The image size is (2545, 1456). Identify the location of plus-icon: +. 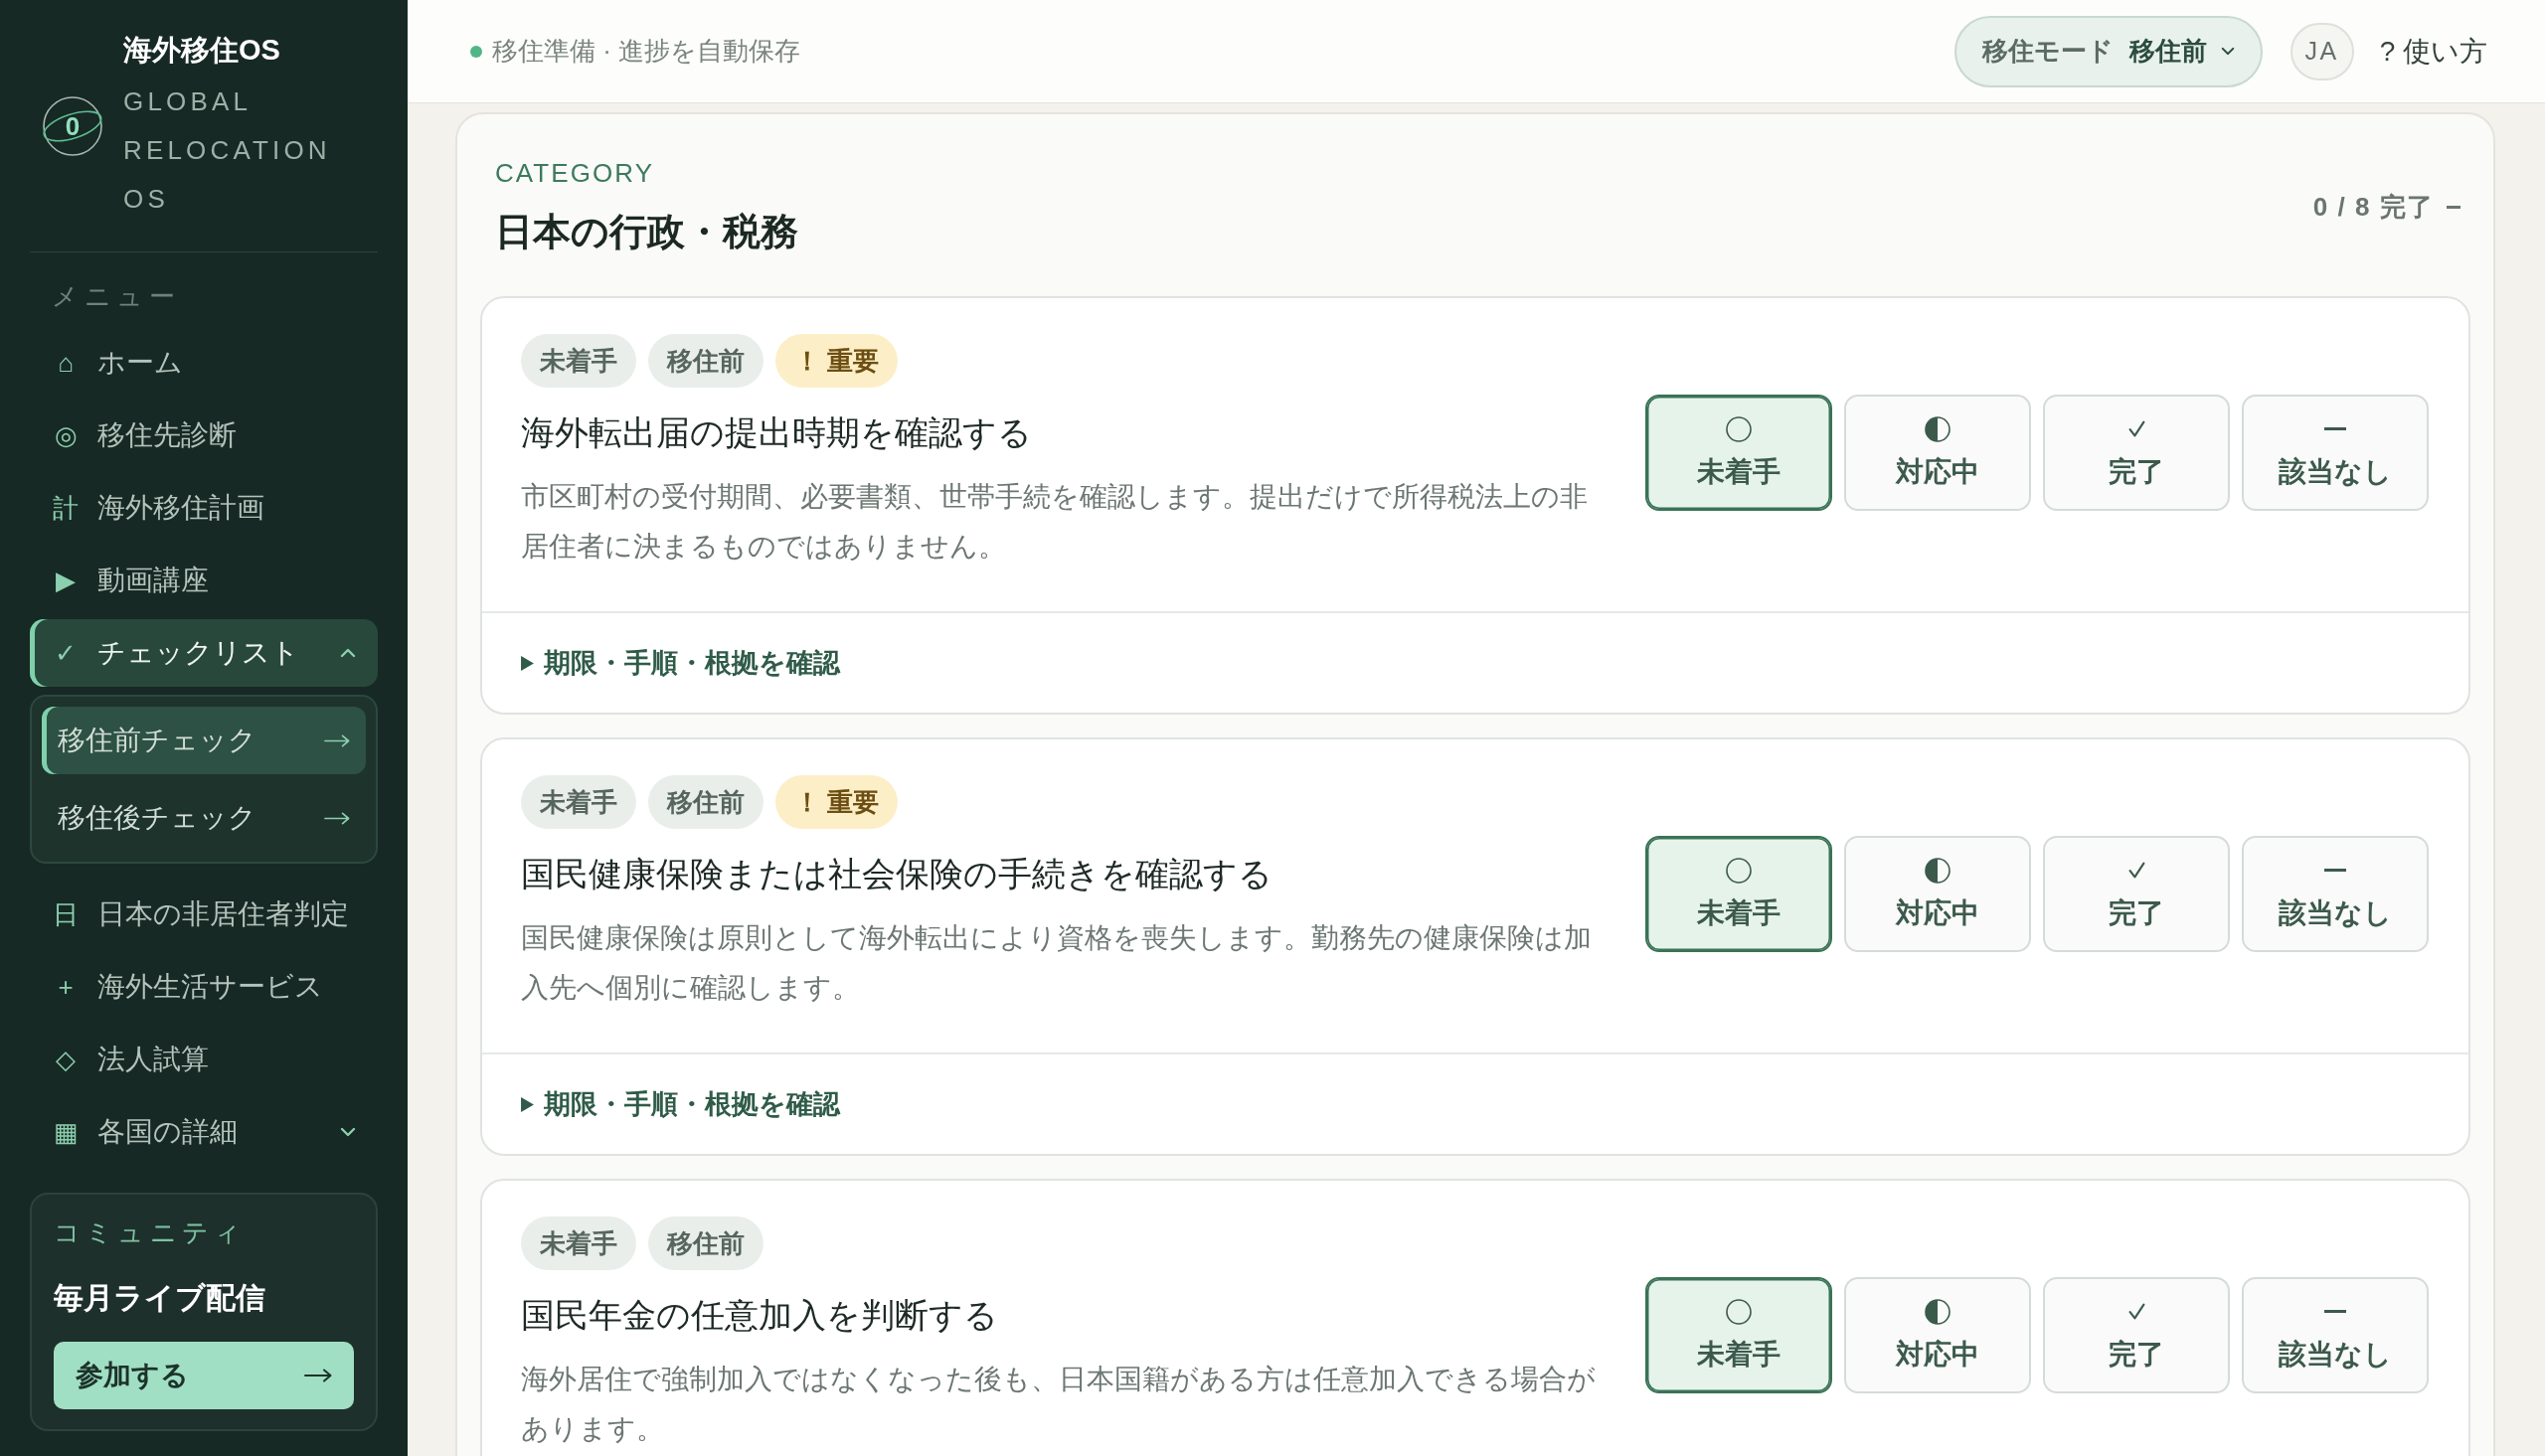
(66, 987).